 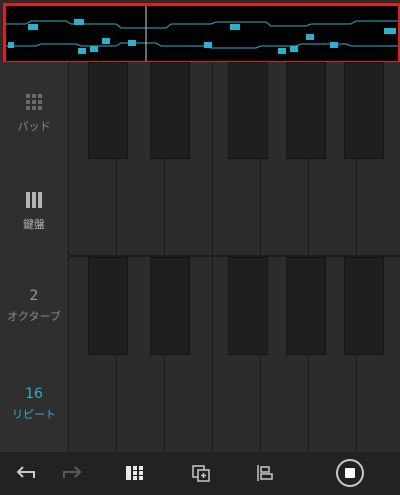 What do you see at coordinates (34, 212) in the screenshot?
I see `keyboard-mode-button: 鍵盤` at bounding box center [34, 212].